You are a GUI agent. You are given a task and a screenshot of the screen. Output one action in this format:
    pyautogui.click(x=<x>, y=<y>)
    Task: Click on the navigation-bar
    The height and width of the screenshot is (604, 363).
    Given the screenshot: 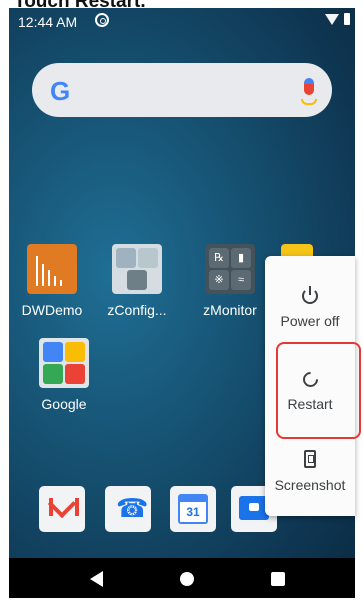 What is the action you would take?
    pyautogui.click(x=182, y=578)
    